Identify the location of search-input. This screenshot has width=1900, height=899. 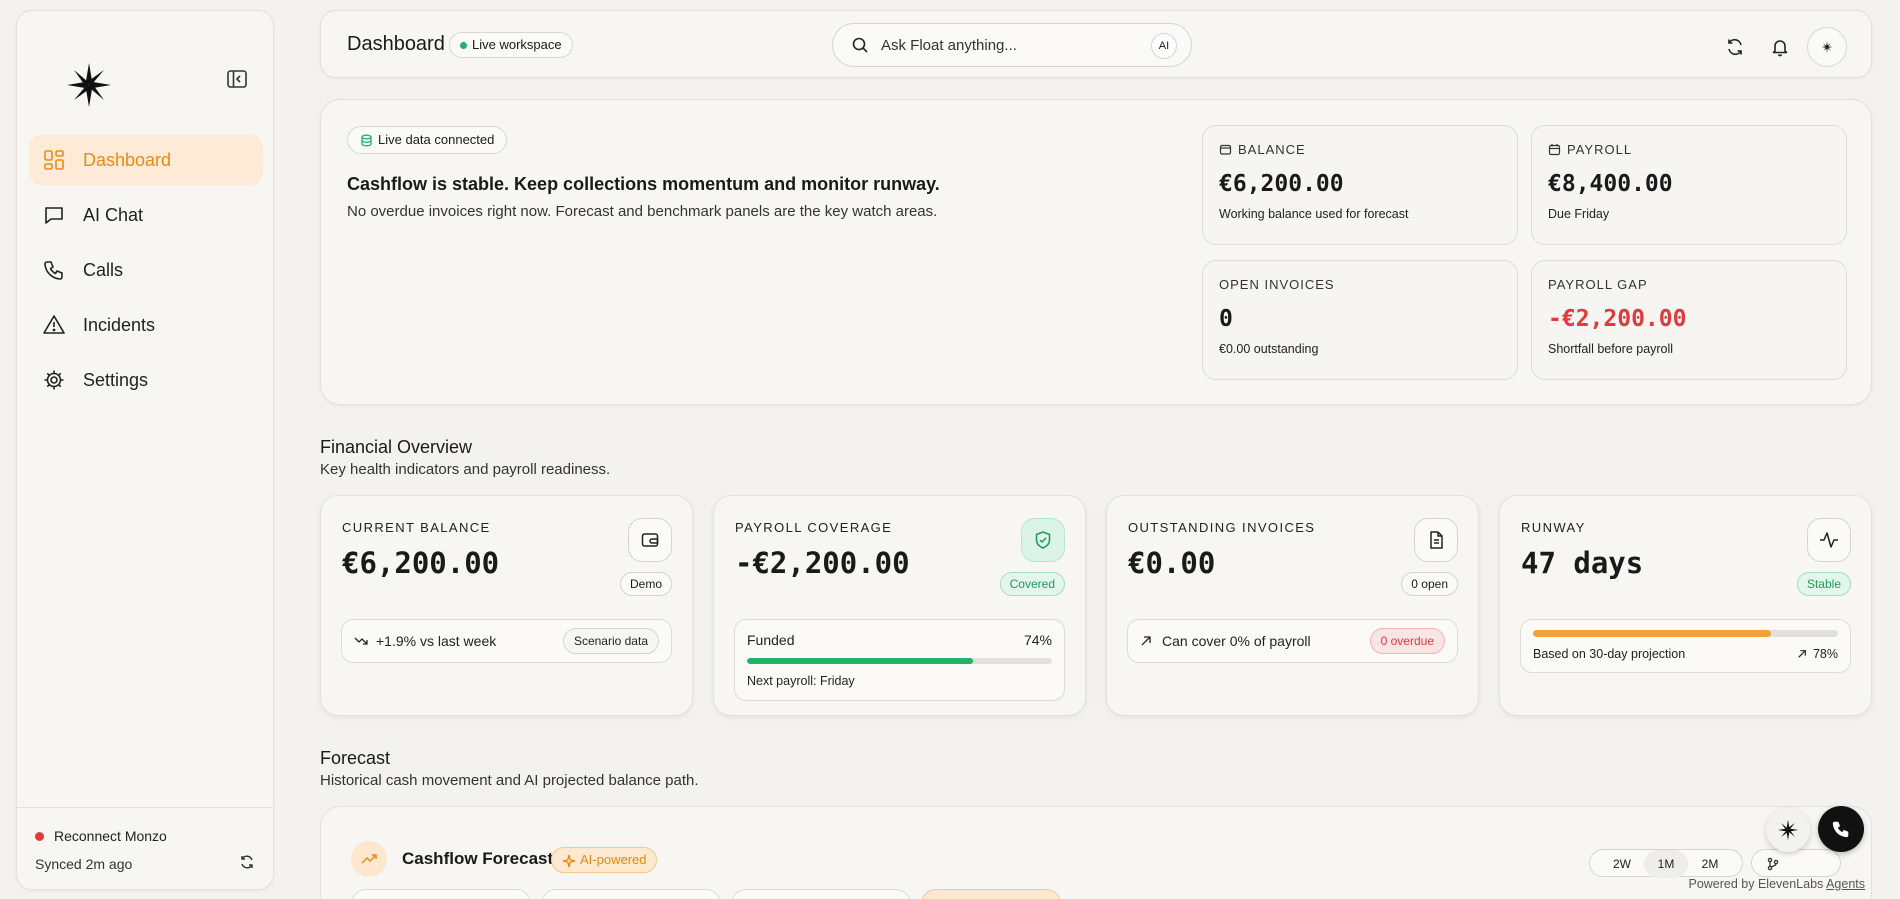
(1006, 45).